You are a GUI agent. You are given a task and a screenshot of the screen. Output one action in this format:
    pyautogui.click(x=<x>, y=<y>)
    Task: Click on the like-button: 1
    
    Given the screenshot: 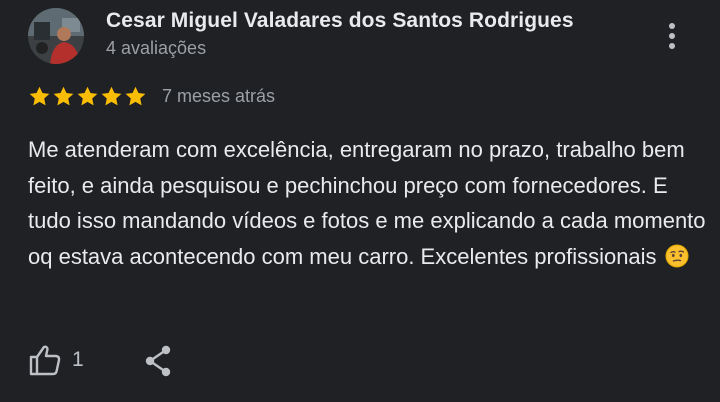 What is the action you would take?
    pyautogui.click(x=56, y=360)
    